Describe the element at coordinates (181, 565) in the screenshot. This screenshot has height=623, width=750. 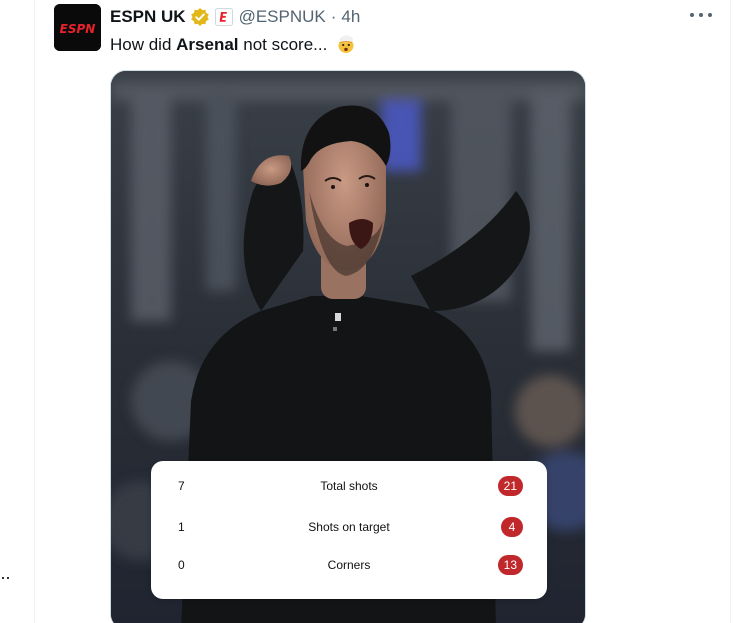
I see `stat-home-value: 0` at that location.